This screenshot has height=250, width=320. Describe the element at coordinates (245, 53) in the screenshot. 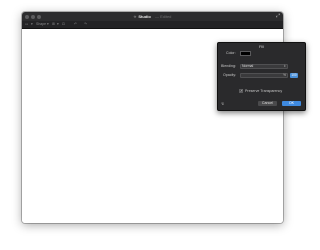

I see `color-swatch` at that location.